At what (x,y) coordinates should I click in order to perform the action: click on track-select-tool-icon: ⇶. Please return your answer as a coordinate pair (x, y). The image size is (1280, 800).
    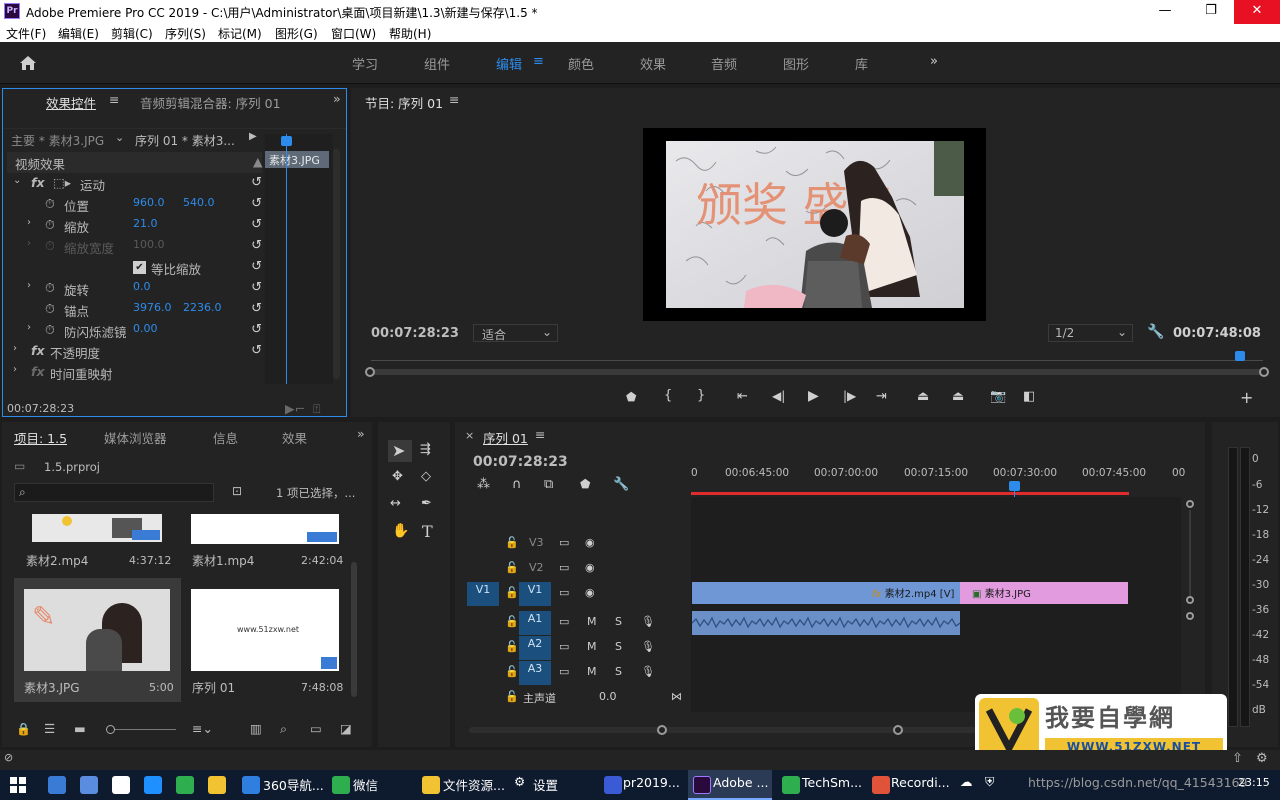
    Looking at the image, I should click on (425, 449).